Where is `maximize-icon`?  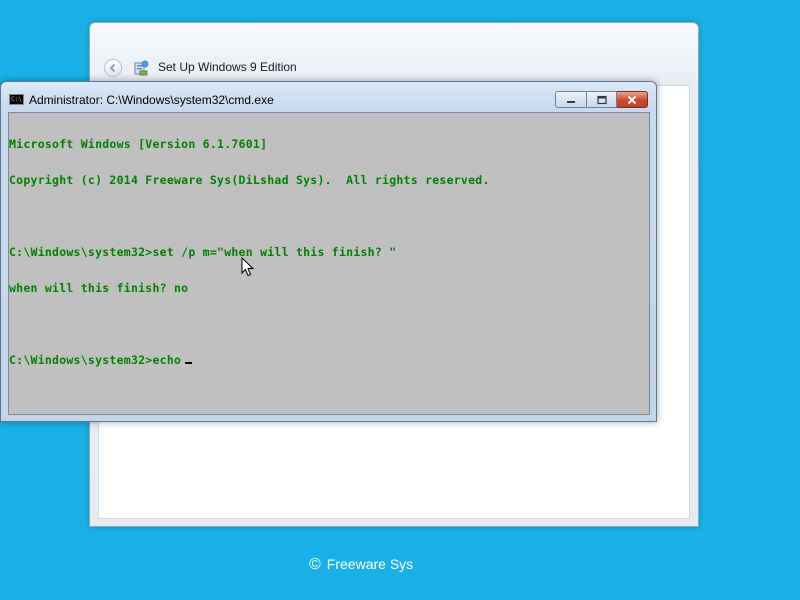 maximize-icon is located at coordinates (601, 99).